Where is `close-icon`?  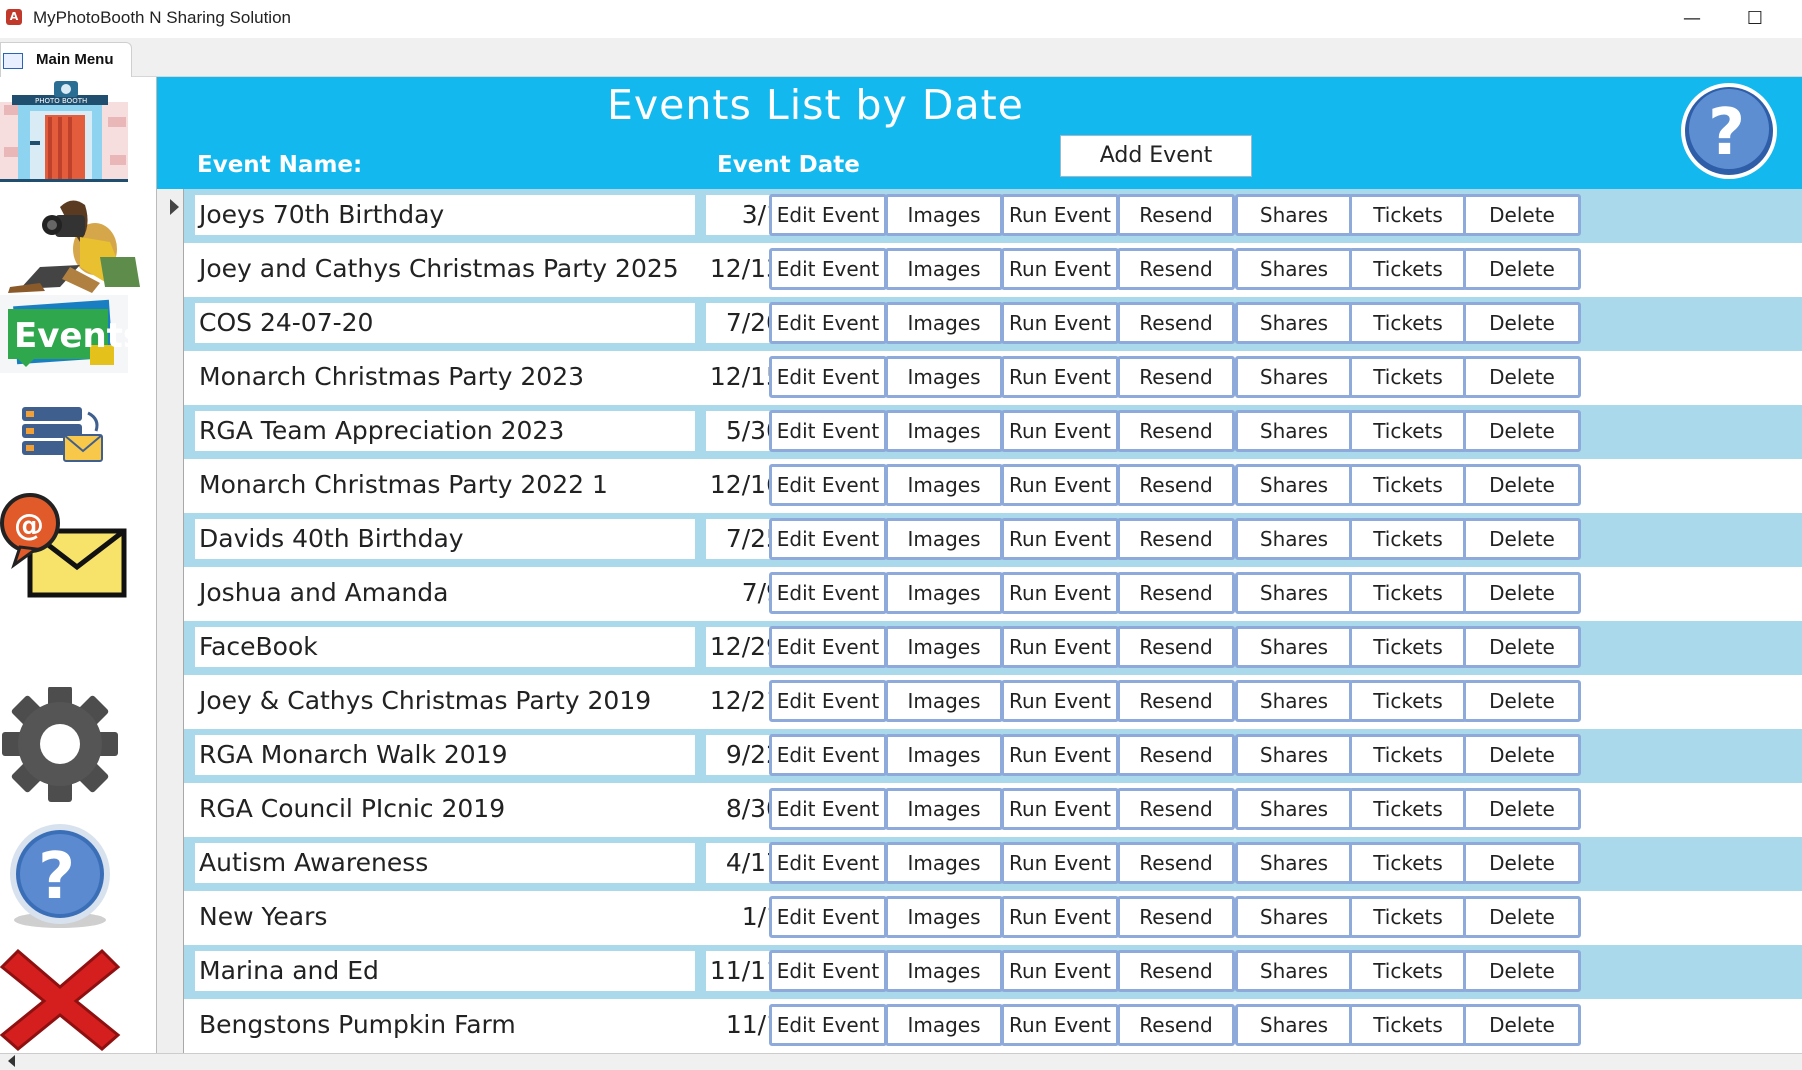 close-icon is located at coordinates (65, 996).